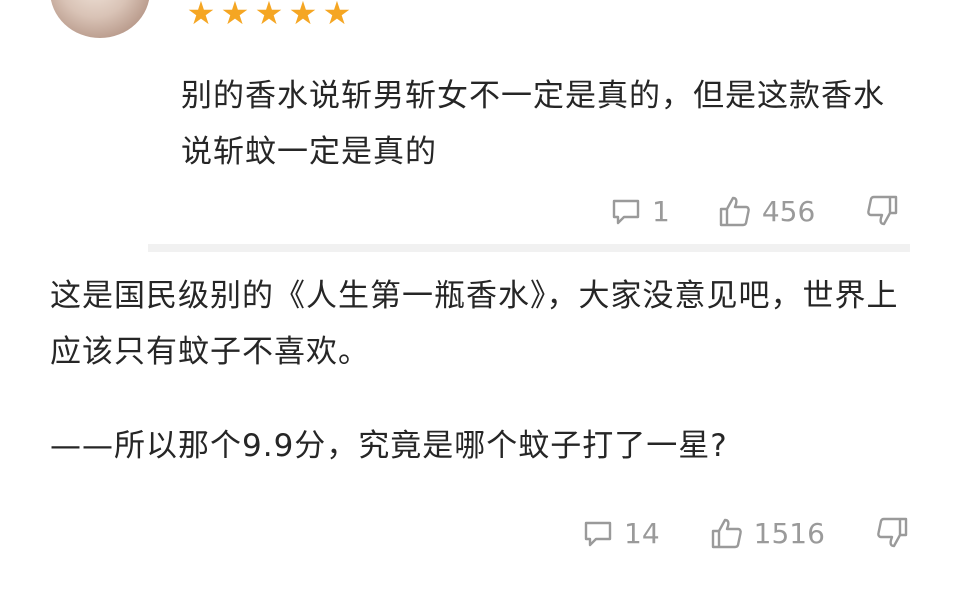 The height and width of the screenshot is (600, 960). I want to click on comment-count: 1, so click(661, 211).